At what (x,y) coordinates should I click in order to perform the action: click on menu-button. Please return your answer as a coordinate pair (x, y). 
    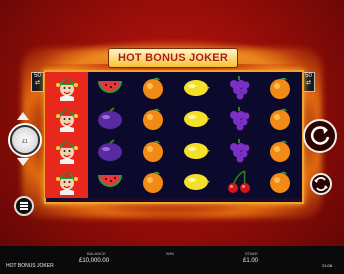
    Looking at the image, I should click on (24, 206).